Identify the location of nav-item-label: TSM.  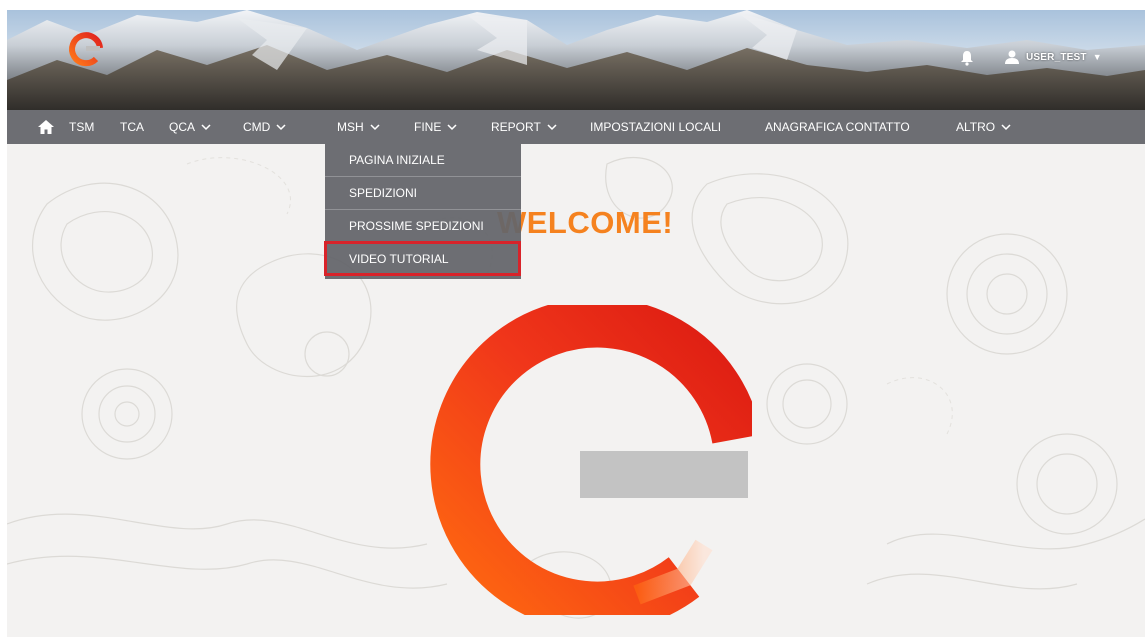
(82, 127).